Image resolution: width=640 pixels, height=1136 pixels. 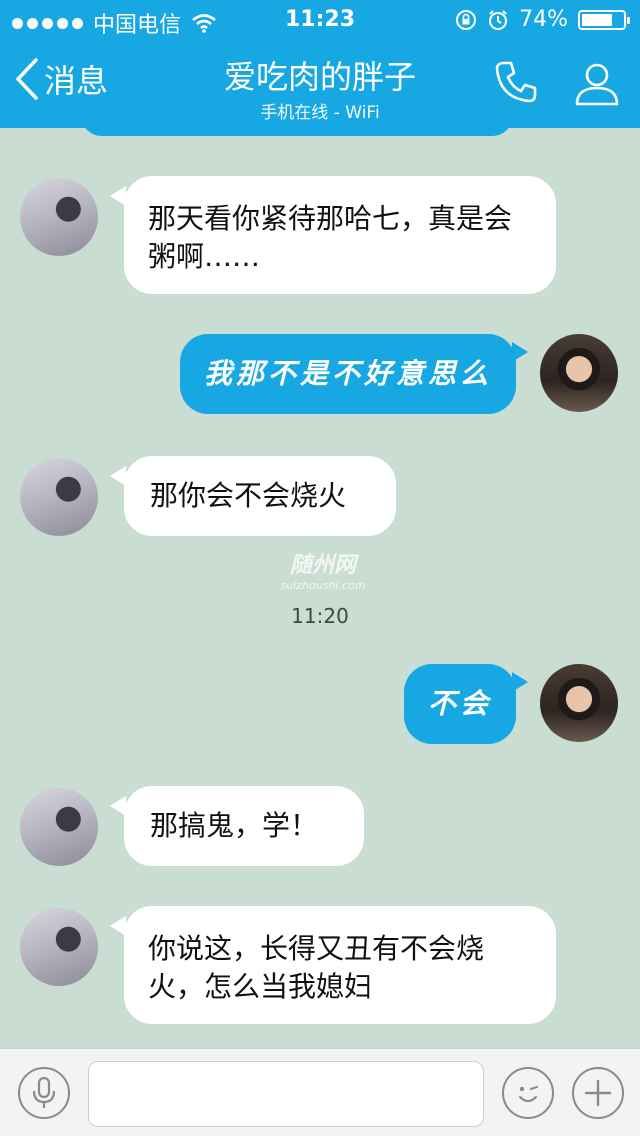 I want to click on smiley-icon, so click(x=528, y=1094).